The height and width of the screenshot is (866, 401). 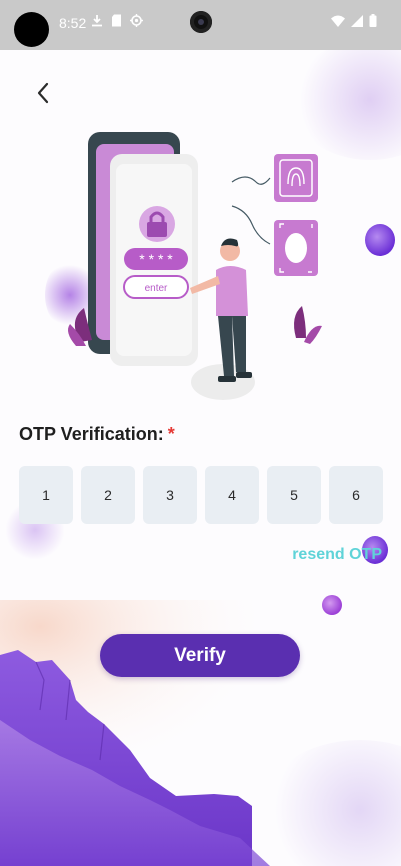 I want to click on status-bar: 8:52, so click(x=200, y=25).